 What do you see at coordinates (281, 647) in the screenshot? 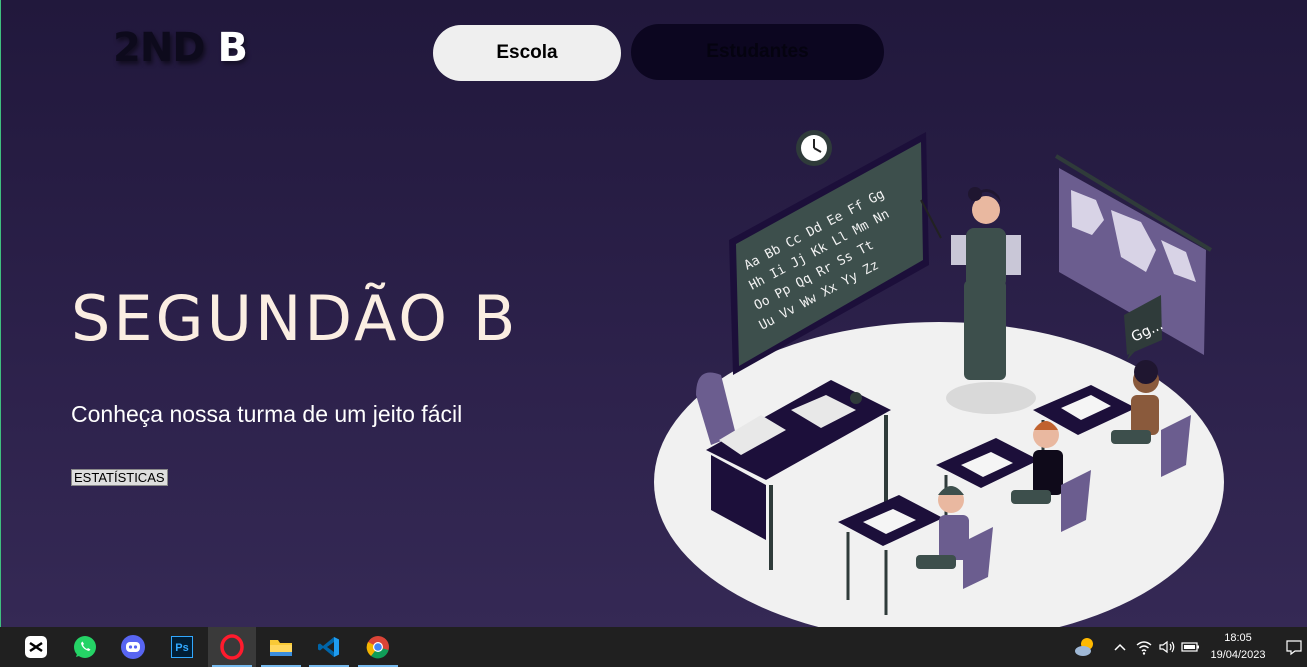
I see `file-explorer-icon` at bounding box center [281, 647].